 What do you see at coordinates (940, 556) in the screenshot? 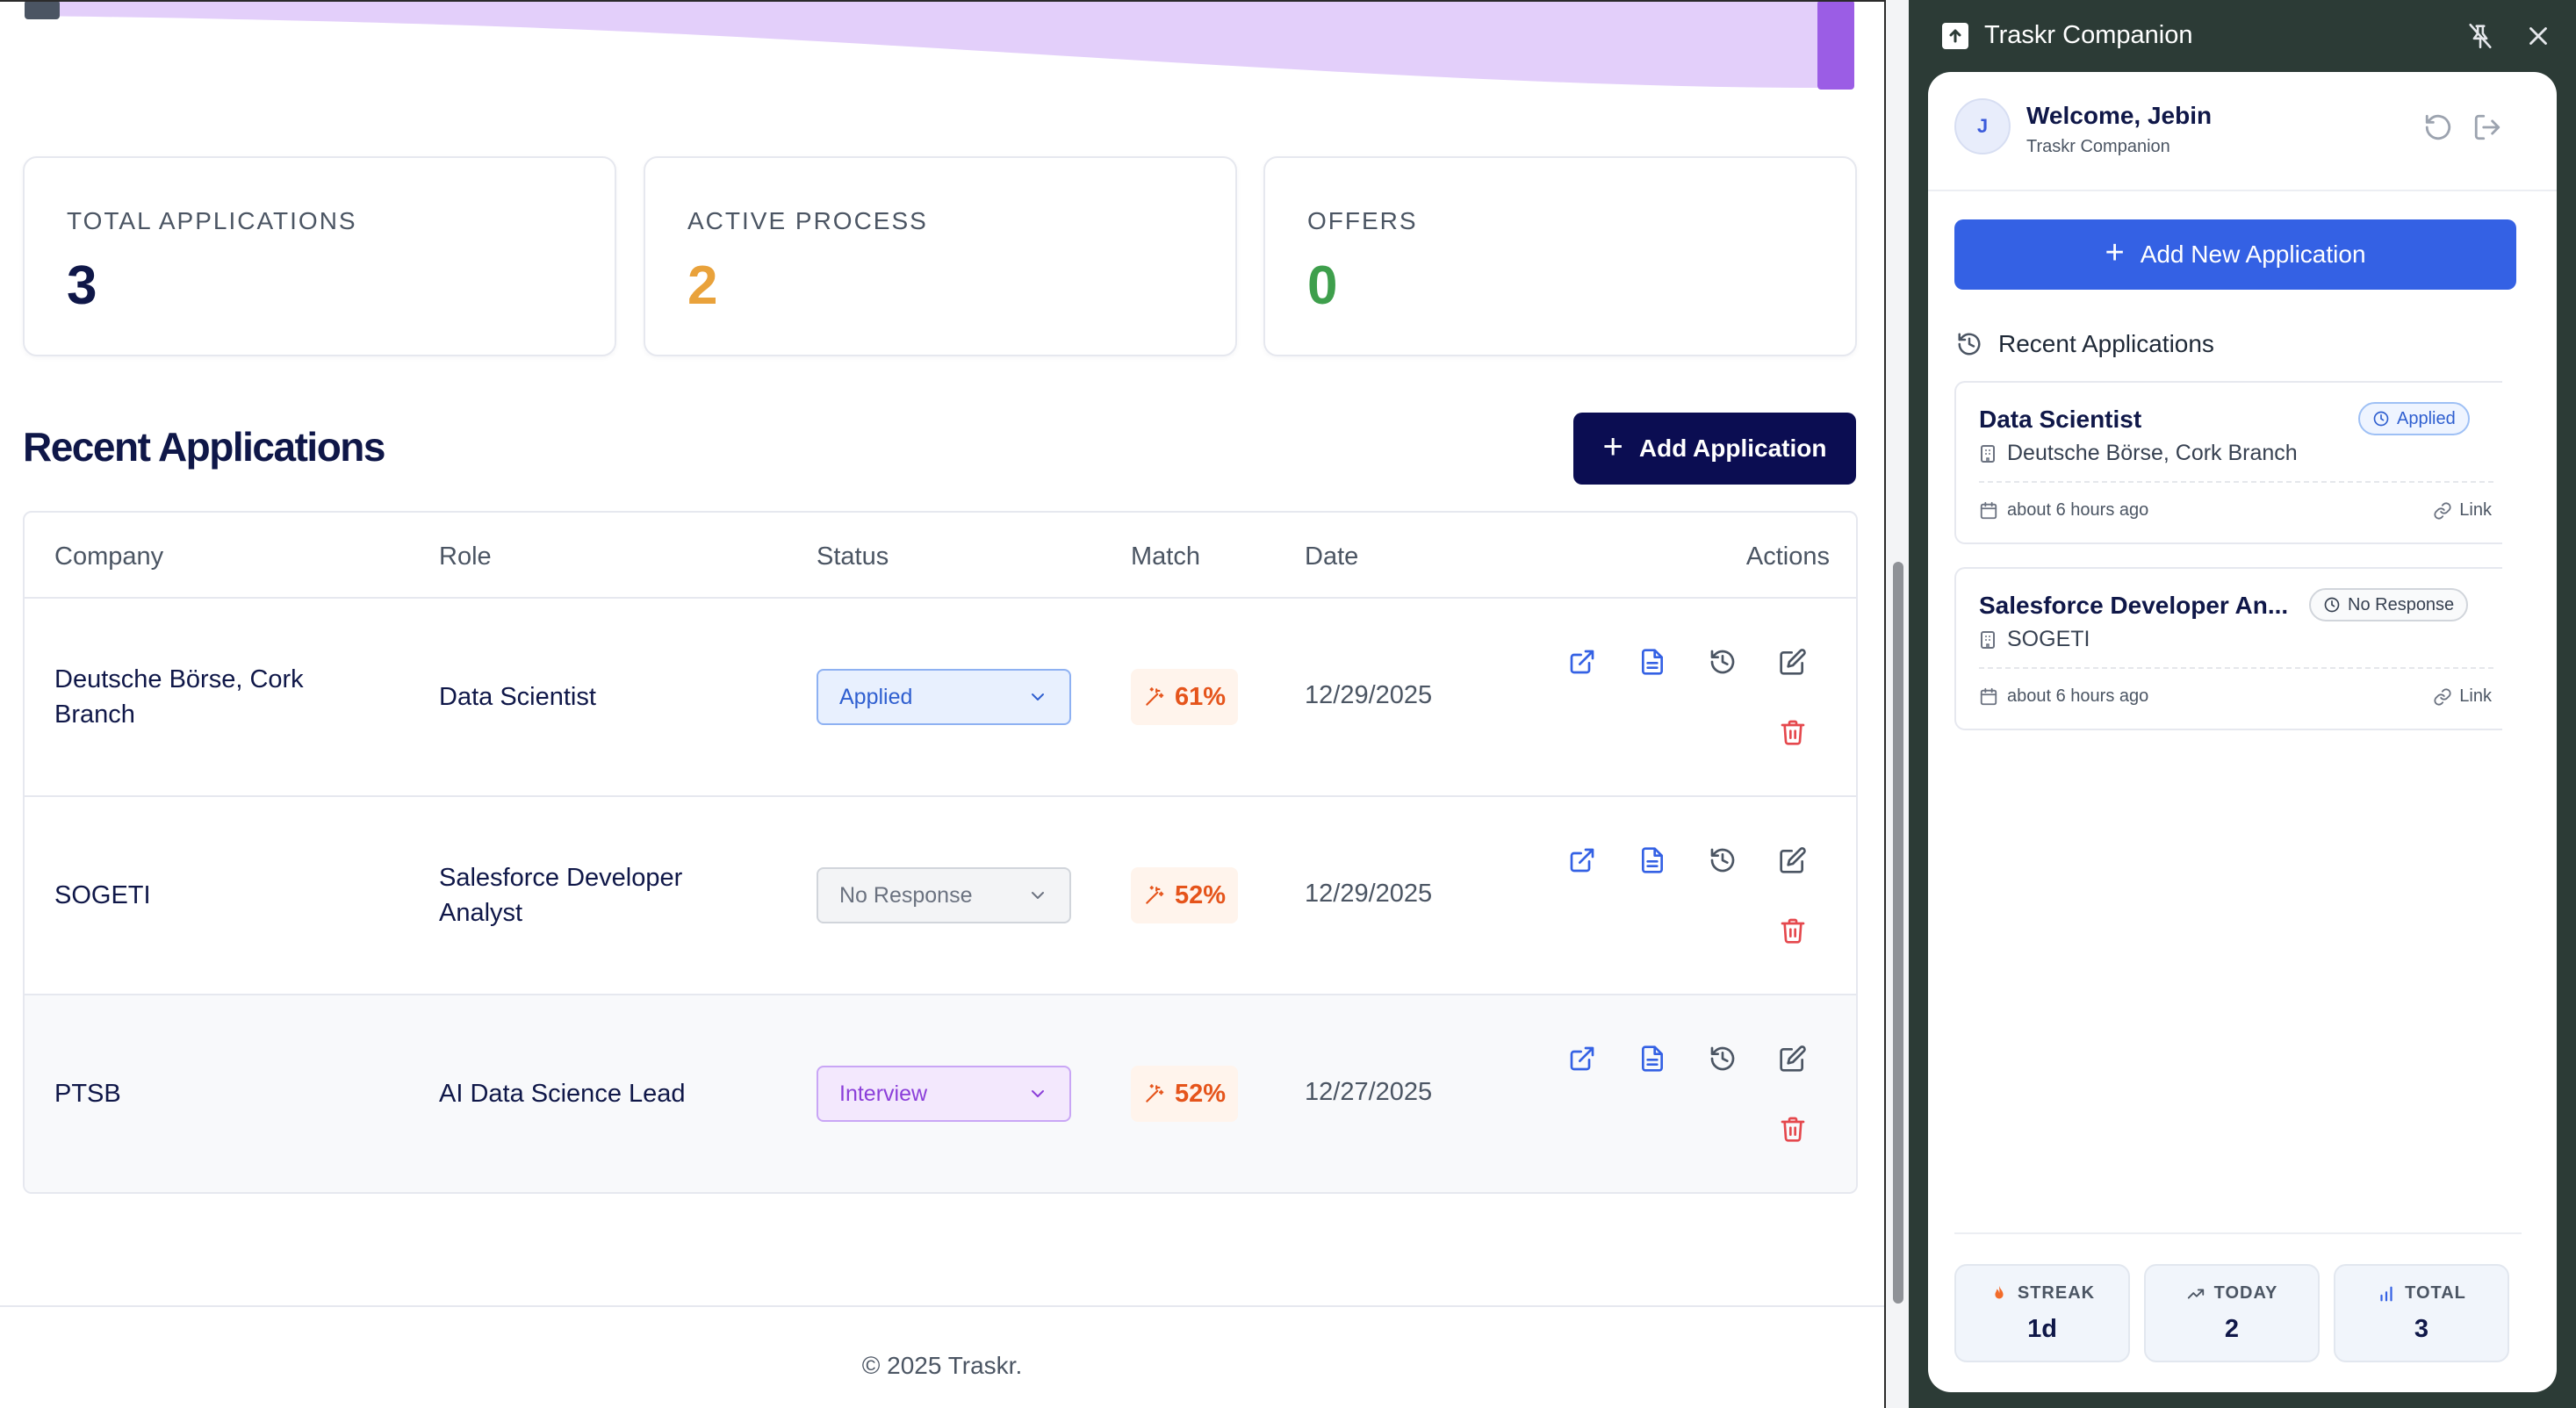
I see `table-header: Company Role Status Match Date Actions` at bounding box center [940, 556].